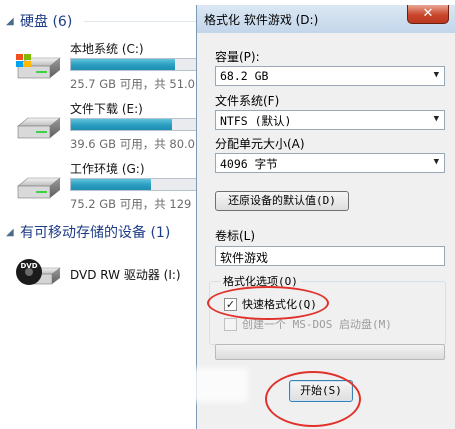  What do you see at coordinates (132, 144) in the screenshot?
I see `drive-free-space: 39.6 GB 可用，共 80.0` at bounding box center [132, 144].